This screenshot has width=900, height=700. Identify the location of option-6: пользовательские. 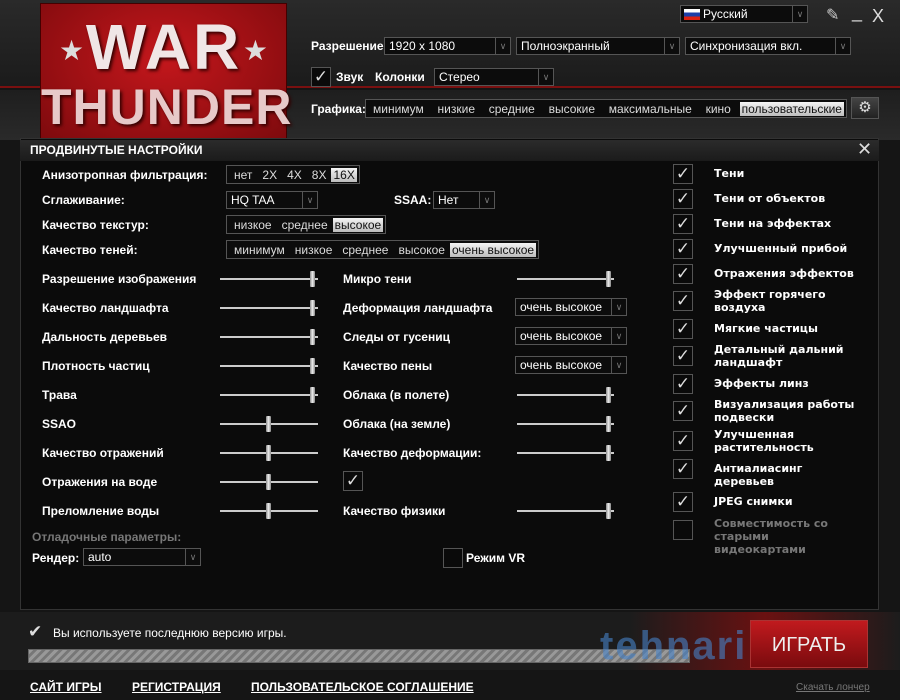
(791, 108).